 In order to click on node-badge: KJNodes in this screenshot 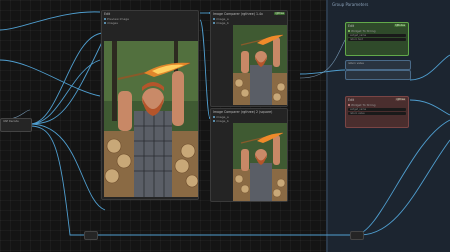, I will do `click(400, 25)`.